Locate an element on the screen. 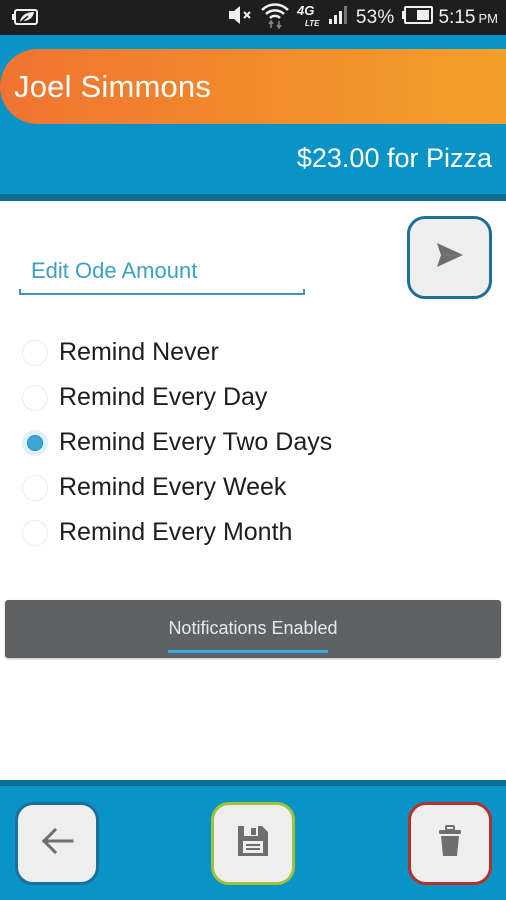 Image resolution: width=506 pixels, height=900 pixels. wifi-icon is located at coordinates (275, 17).